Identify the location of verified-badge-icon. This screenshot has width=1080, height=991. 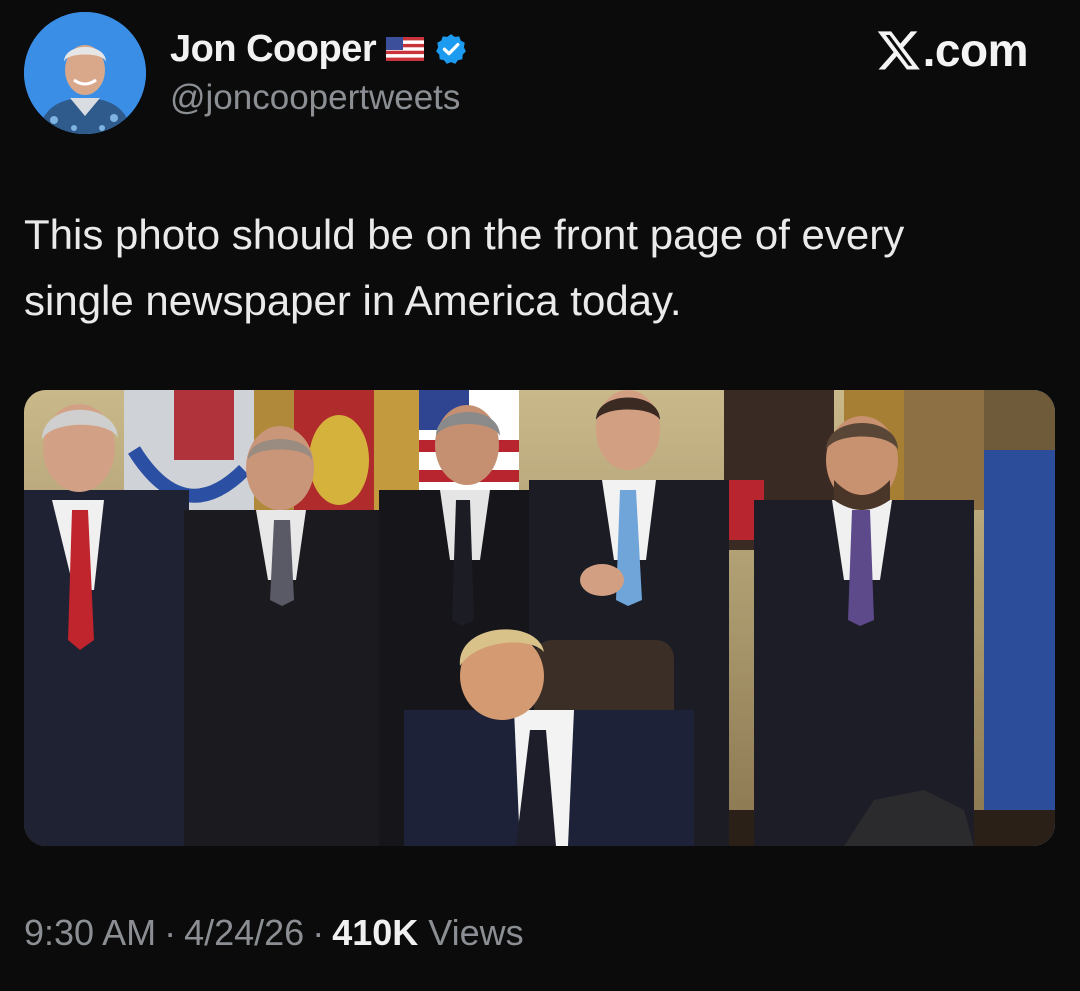
(451, 49).